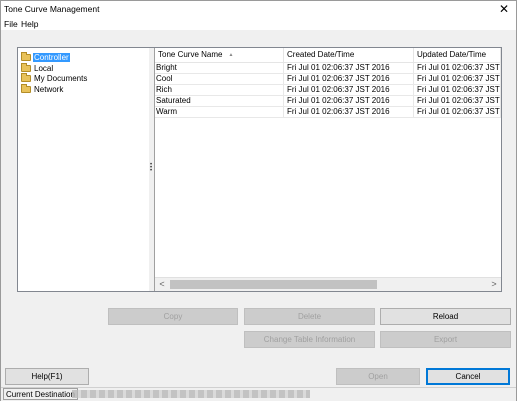 Image resolution: width=517 pixels, height=401 pixels. Describe the element at coordinates (47, 376) in the screenshot. I see `help-button: Help(F1)` at that location.